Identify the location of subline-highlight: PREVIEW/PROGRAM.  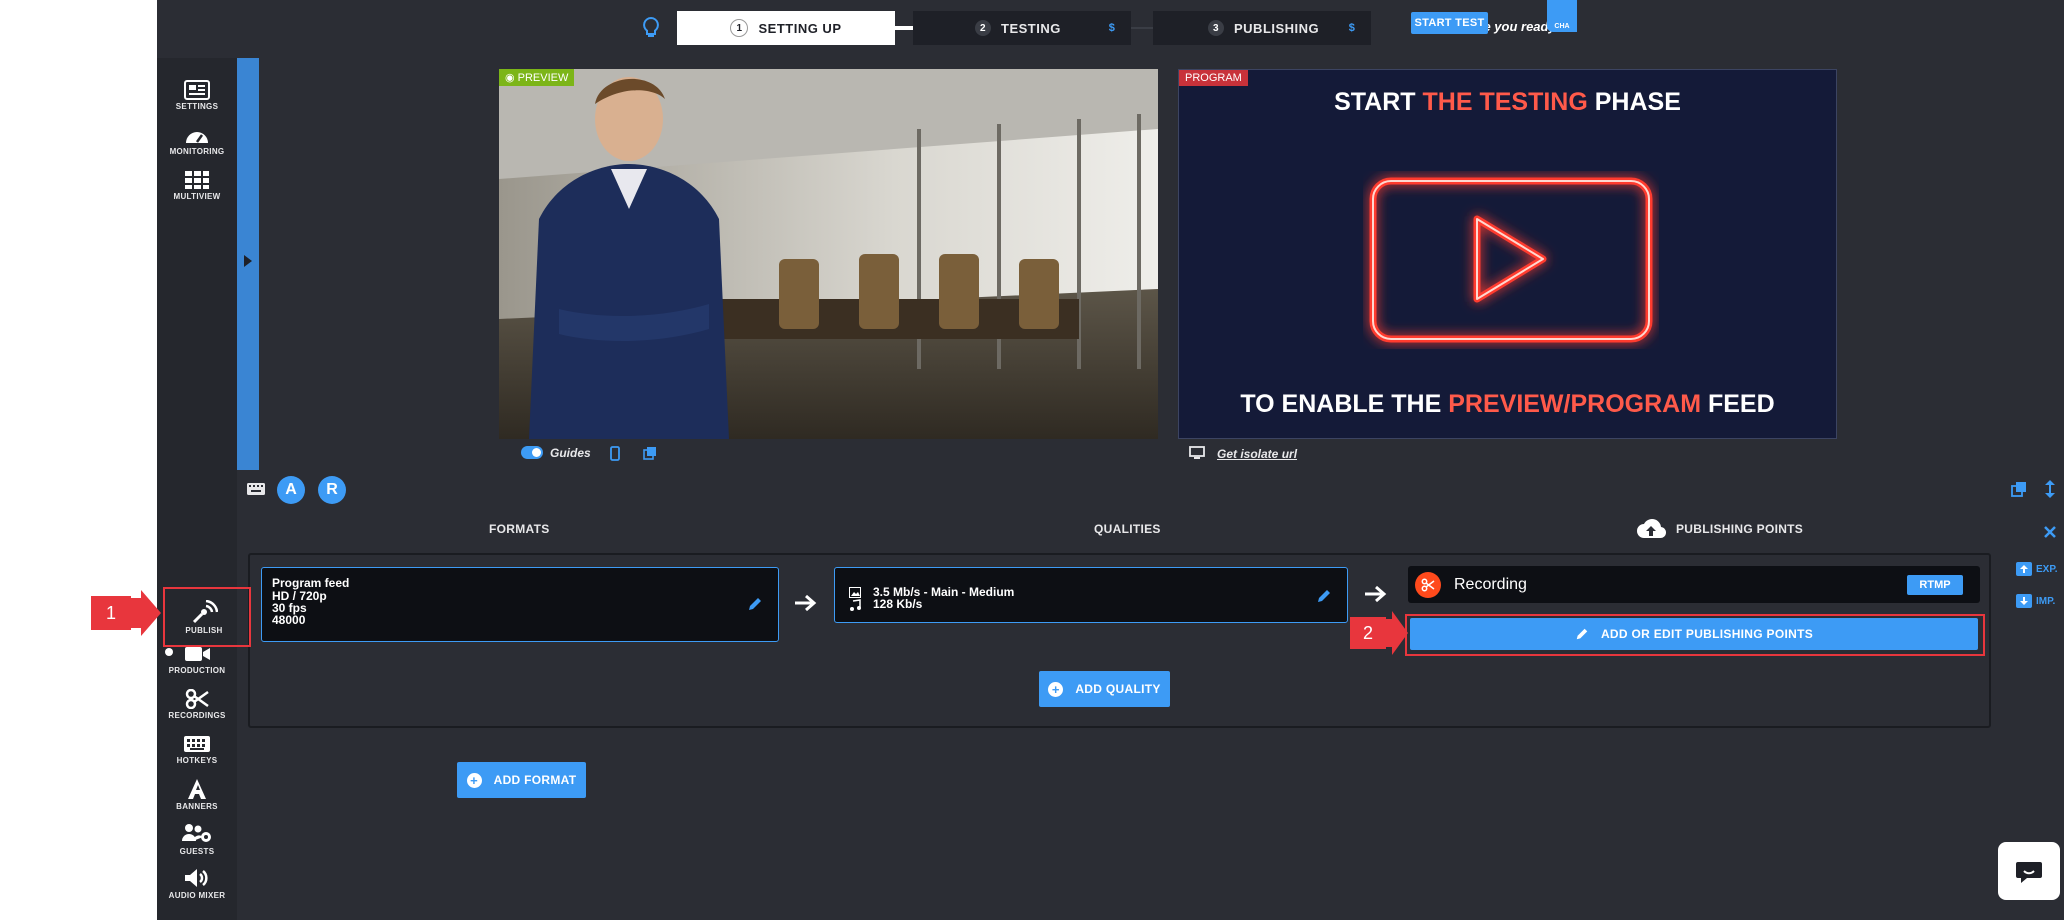
(1575, 404).